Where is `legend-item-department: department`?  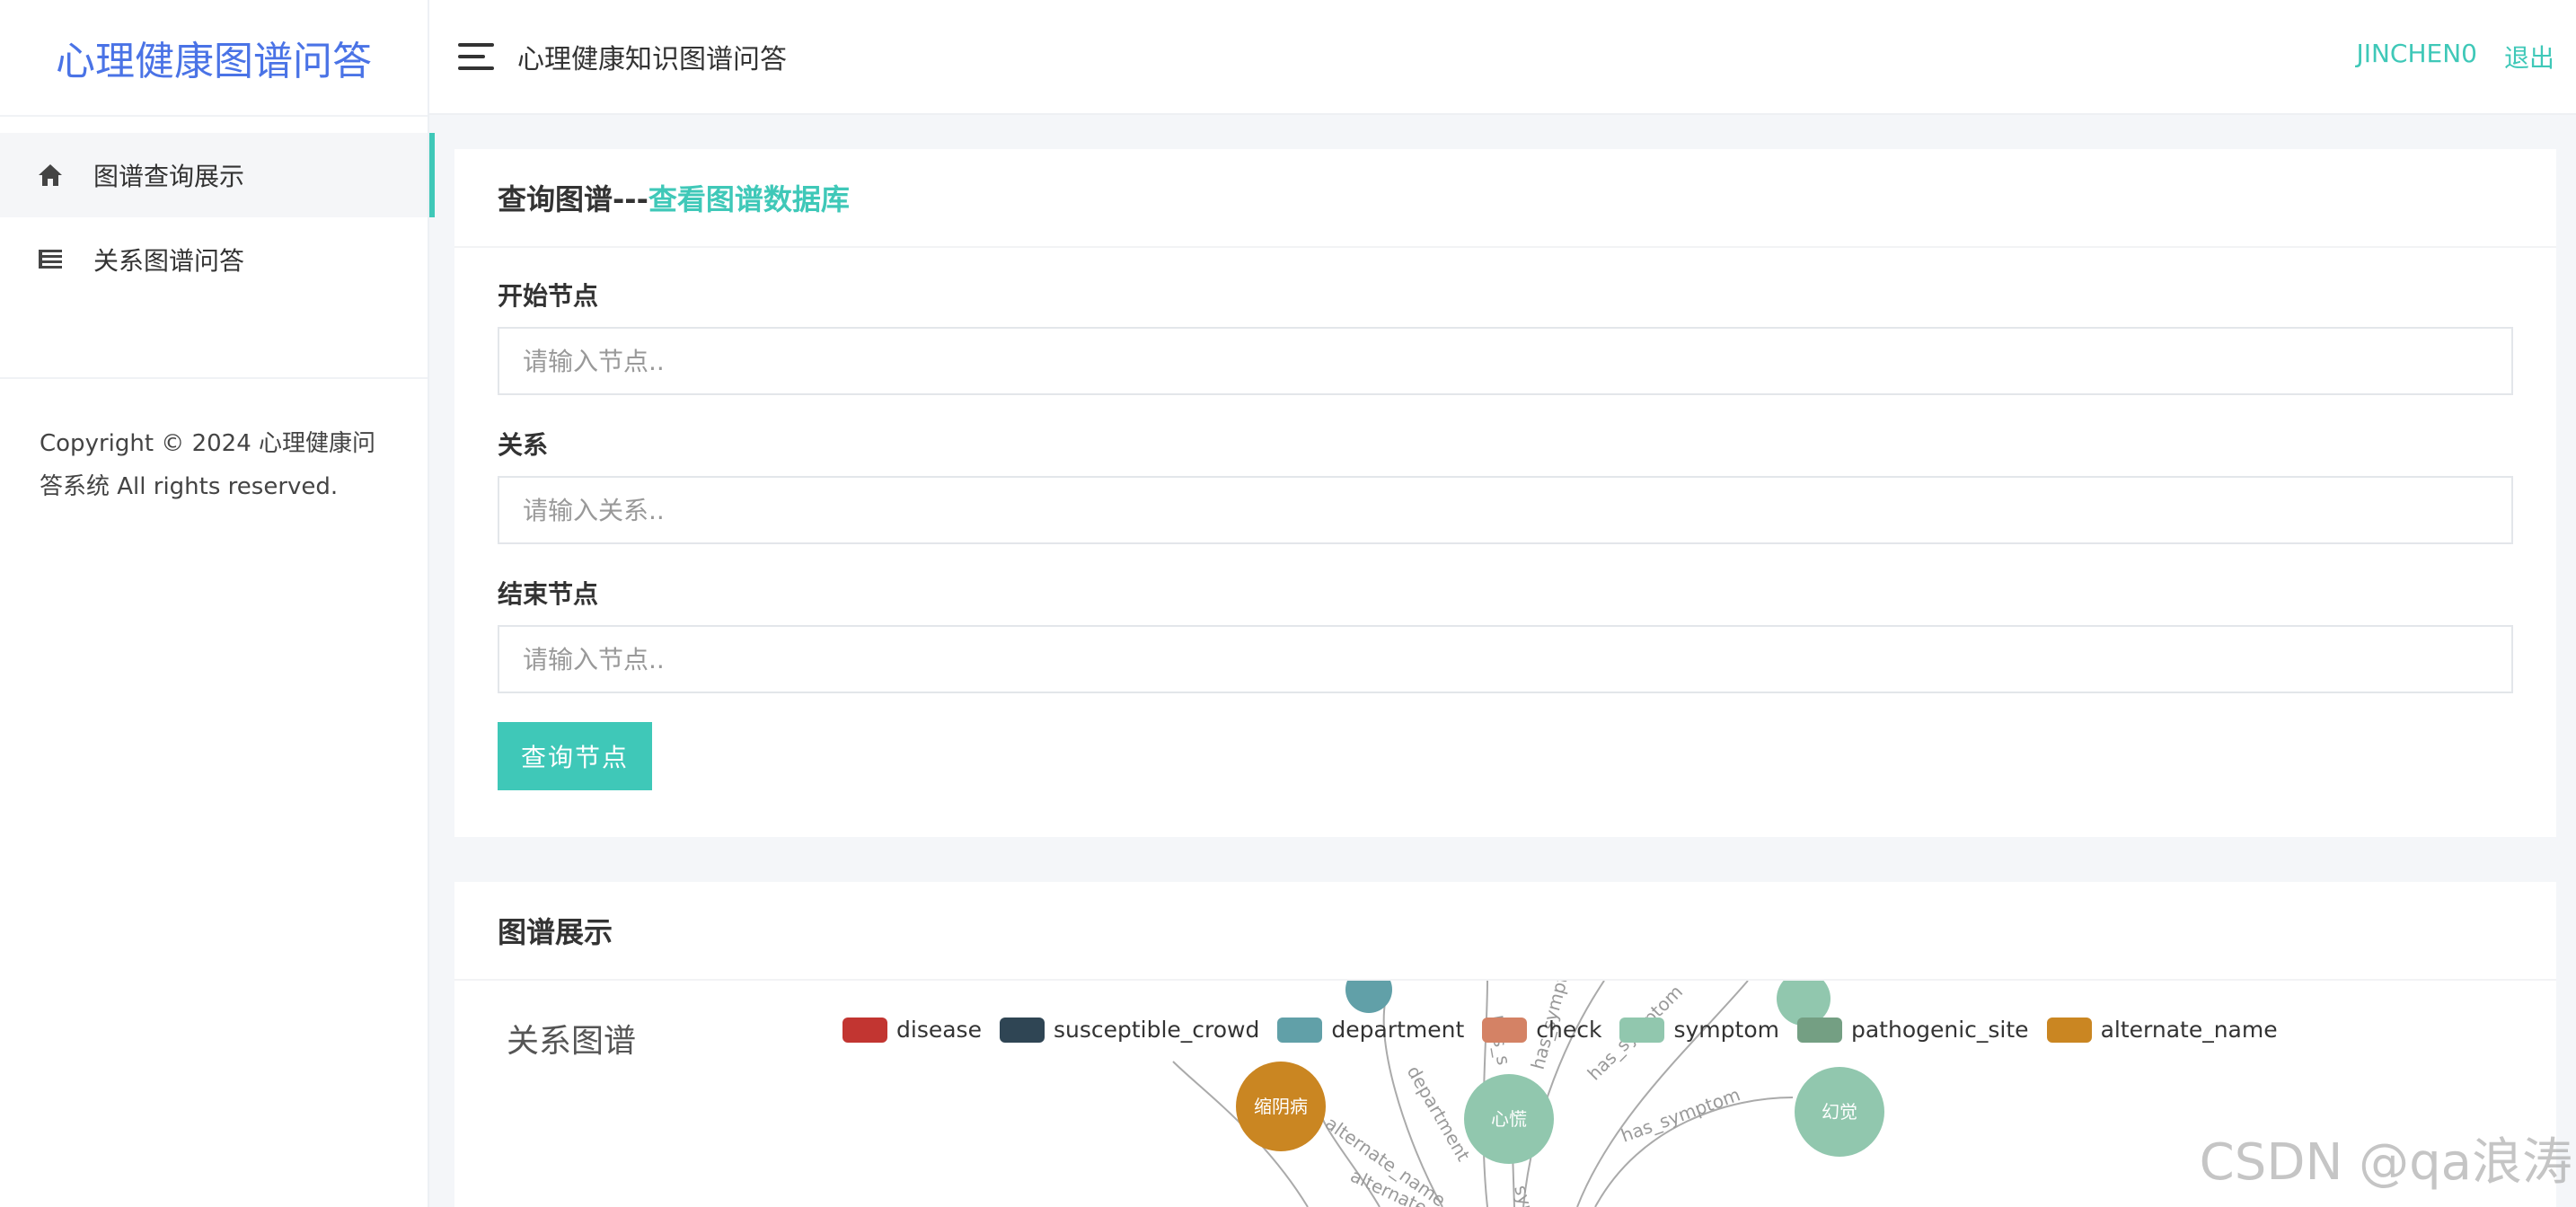 legend-item-department: department is located at coordinates (1370, 1030).